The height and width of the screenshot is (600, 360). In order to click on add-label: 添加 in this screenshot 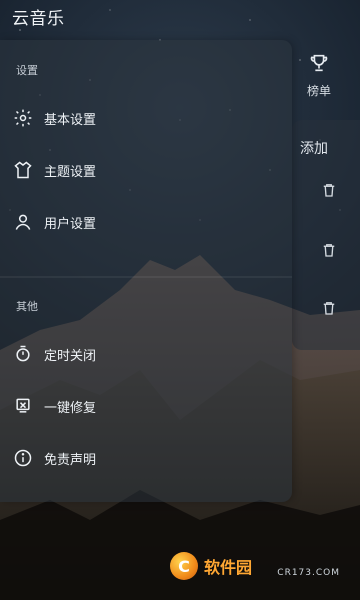, I will do `click(314, 148)`.